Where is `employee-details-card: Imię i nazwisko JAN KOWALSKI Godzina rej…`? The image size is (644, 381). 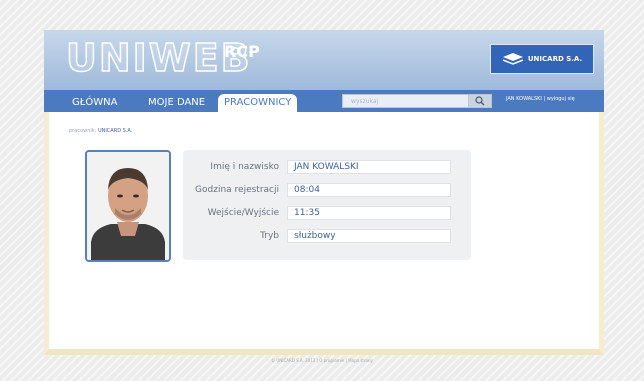 employee-details-card: Imię i nazwisko JAN KOWALSKI Godzina rej… is located at coordinates (327, 205).